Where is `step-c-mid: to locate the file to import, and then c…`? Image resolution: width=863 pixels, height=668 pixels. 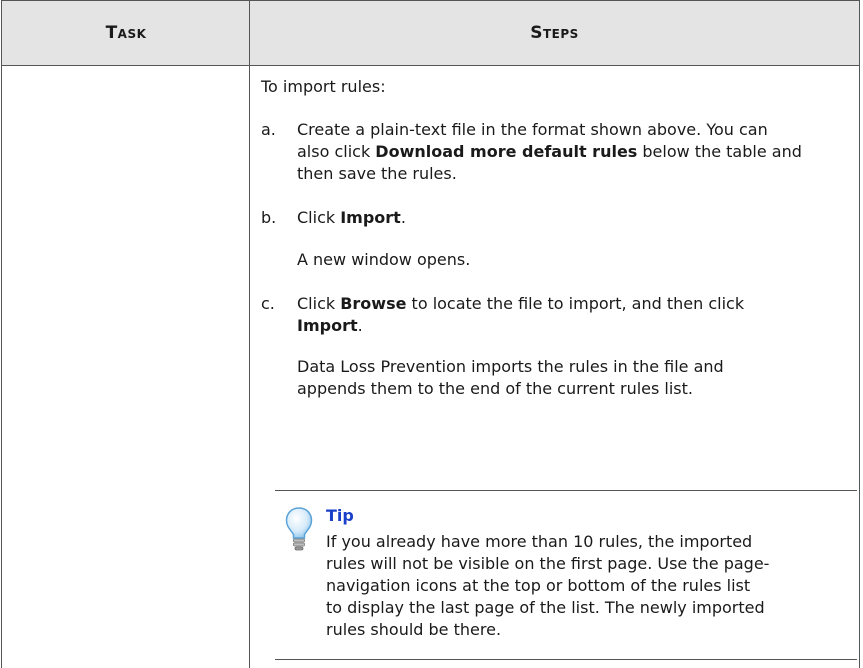
step-c-mid: to locate the file to import, and then c… is located at coordinates (575, 303).